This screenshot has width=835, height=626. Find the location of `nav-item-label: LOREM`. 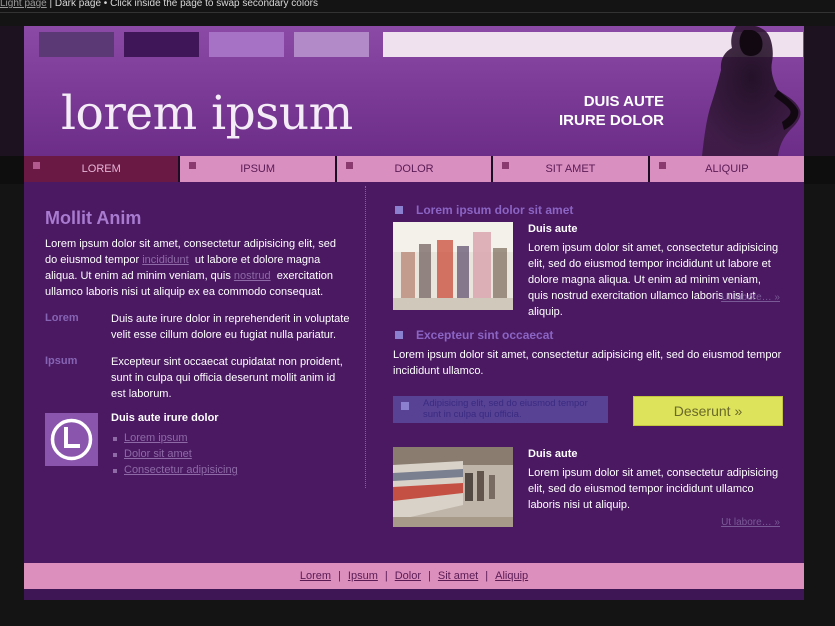

nav-item-label: LOREM is located at coordinates (101, 169).